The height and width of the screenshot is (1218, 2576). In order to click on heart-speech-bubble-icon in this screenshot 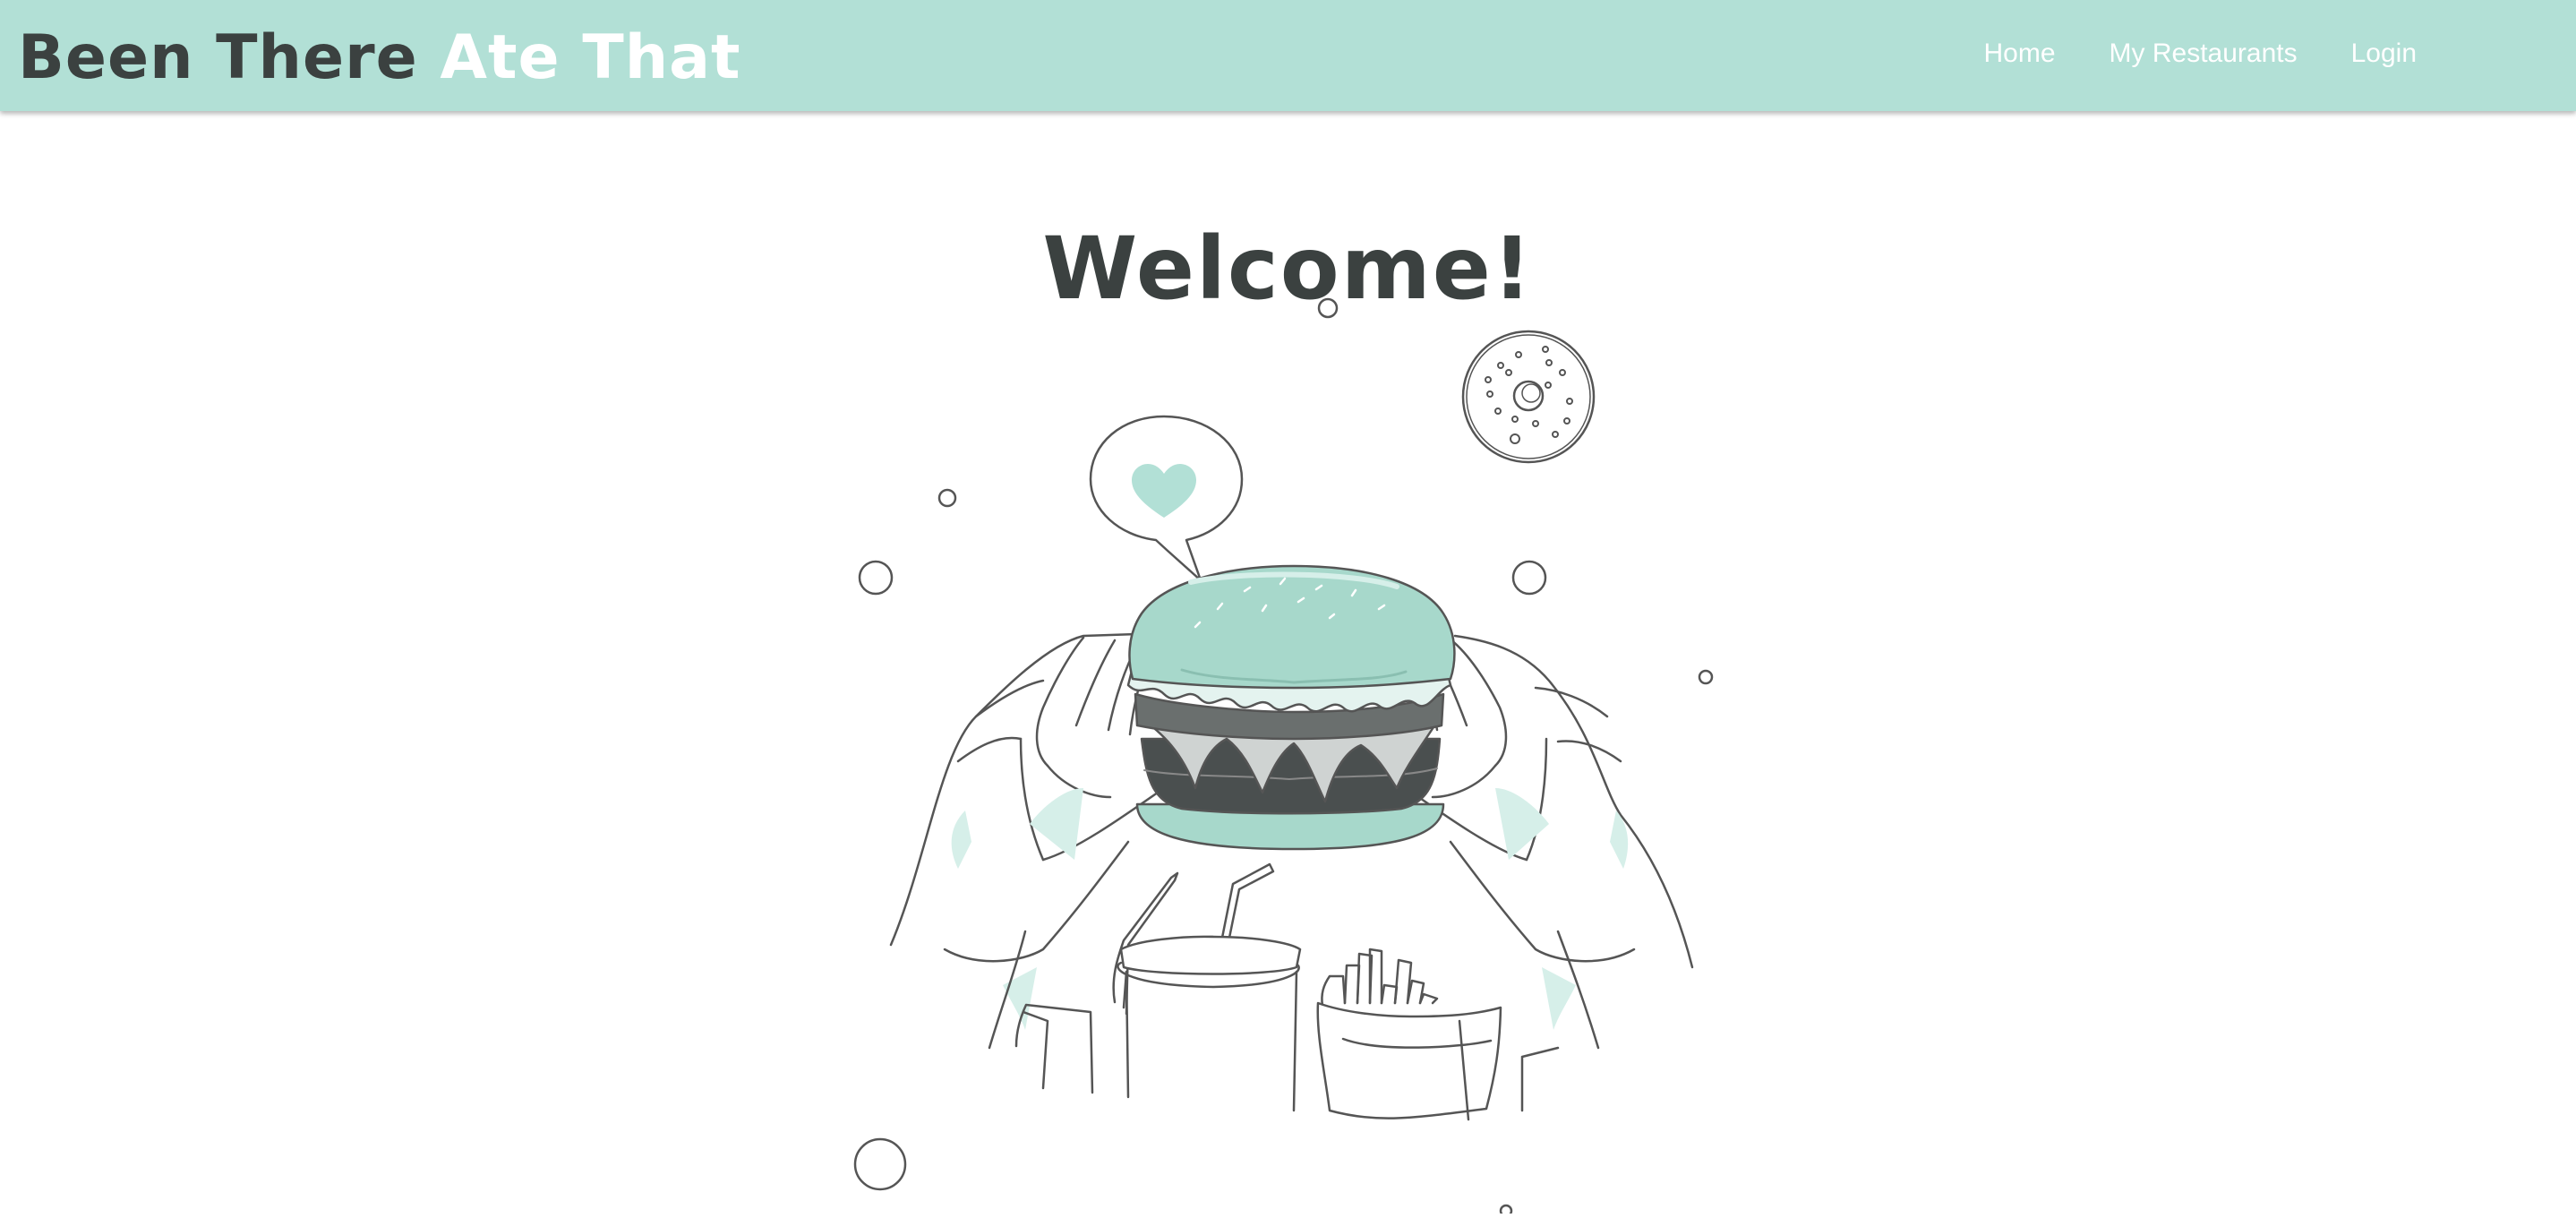, I will do `click(1166, 499)`.